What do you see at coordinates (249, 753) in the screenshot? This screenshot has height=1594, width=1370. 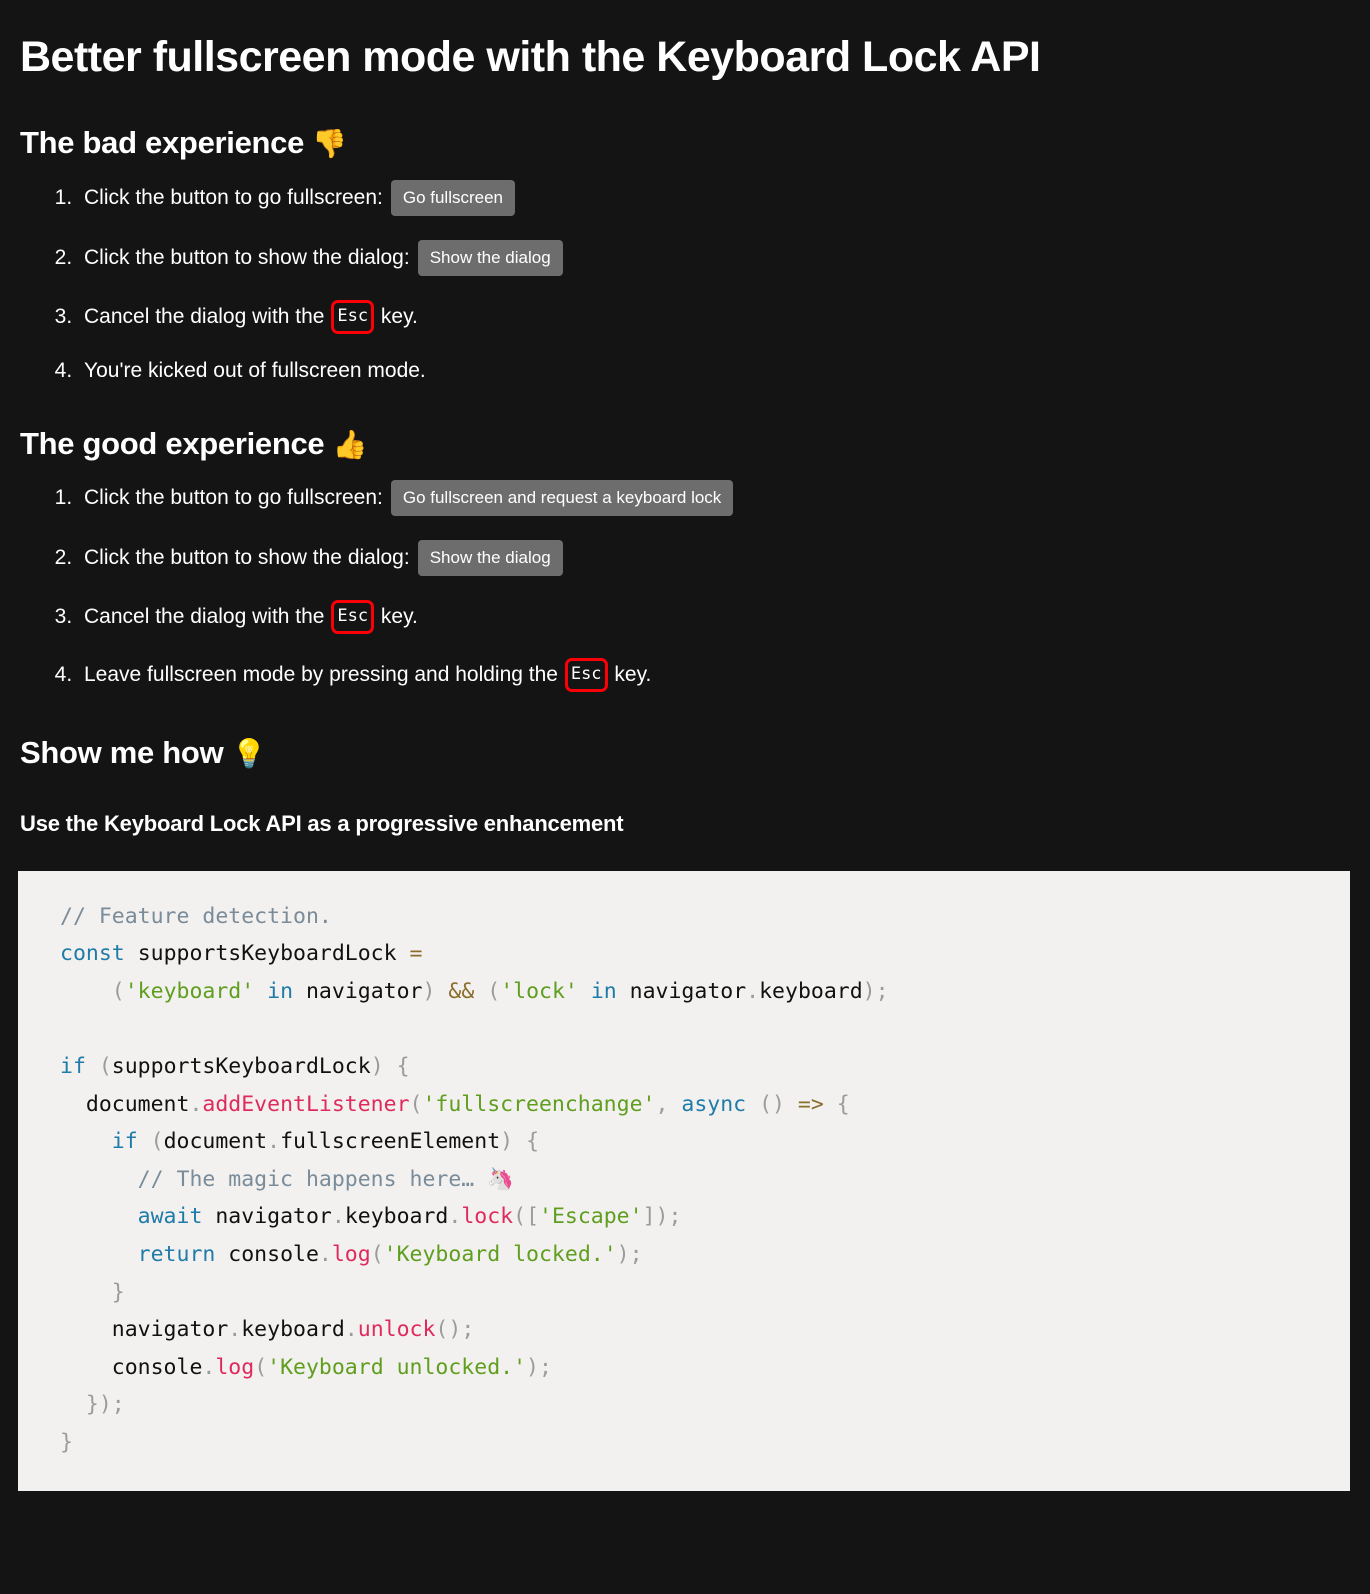 I see `lightbulb-icon: 💡` at bounding box center [249, 753].